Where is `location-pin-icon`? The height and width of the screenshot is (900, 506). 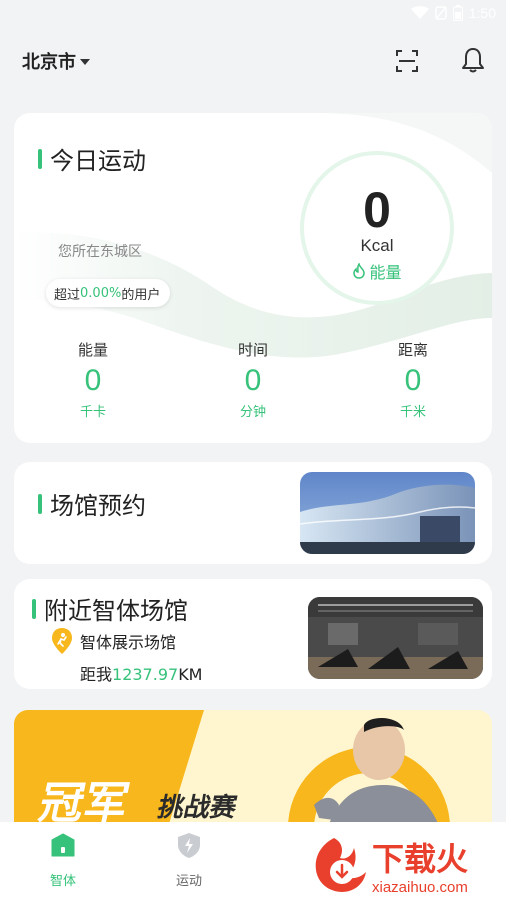 location-pin-icon is located at coordinates (62, 641).